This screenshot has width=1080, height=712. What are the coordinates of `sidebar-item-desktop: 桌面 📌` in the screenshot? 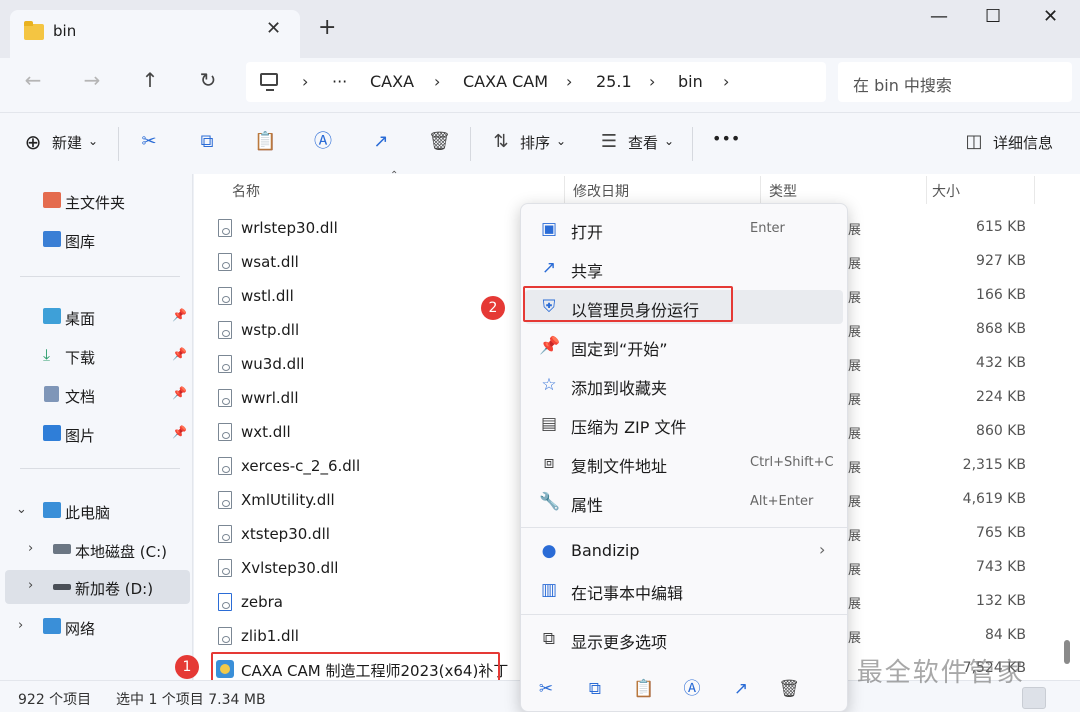 It's located at (95, 317).